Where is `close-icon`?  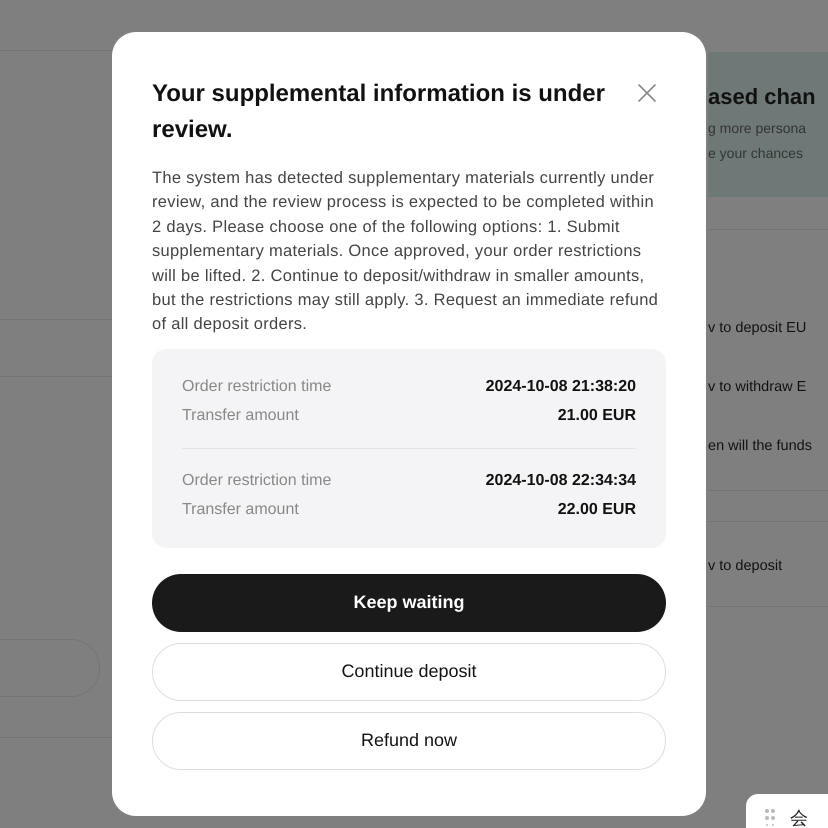 close-icon is located at coordinates (647, 93).